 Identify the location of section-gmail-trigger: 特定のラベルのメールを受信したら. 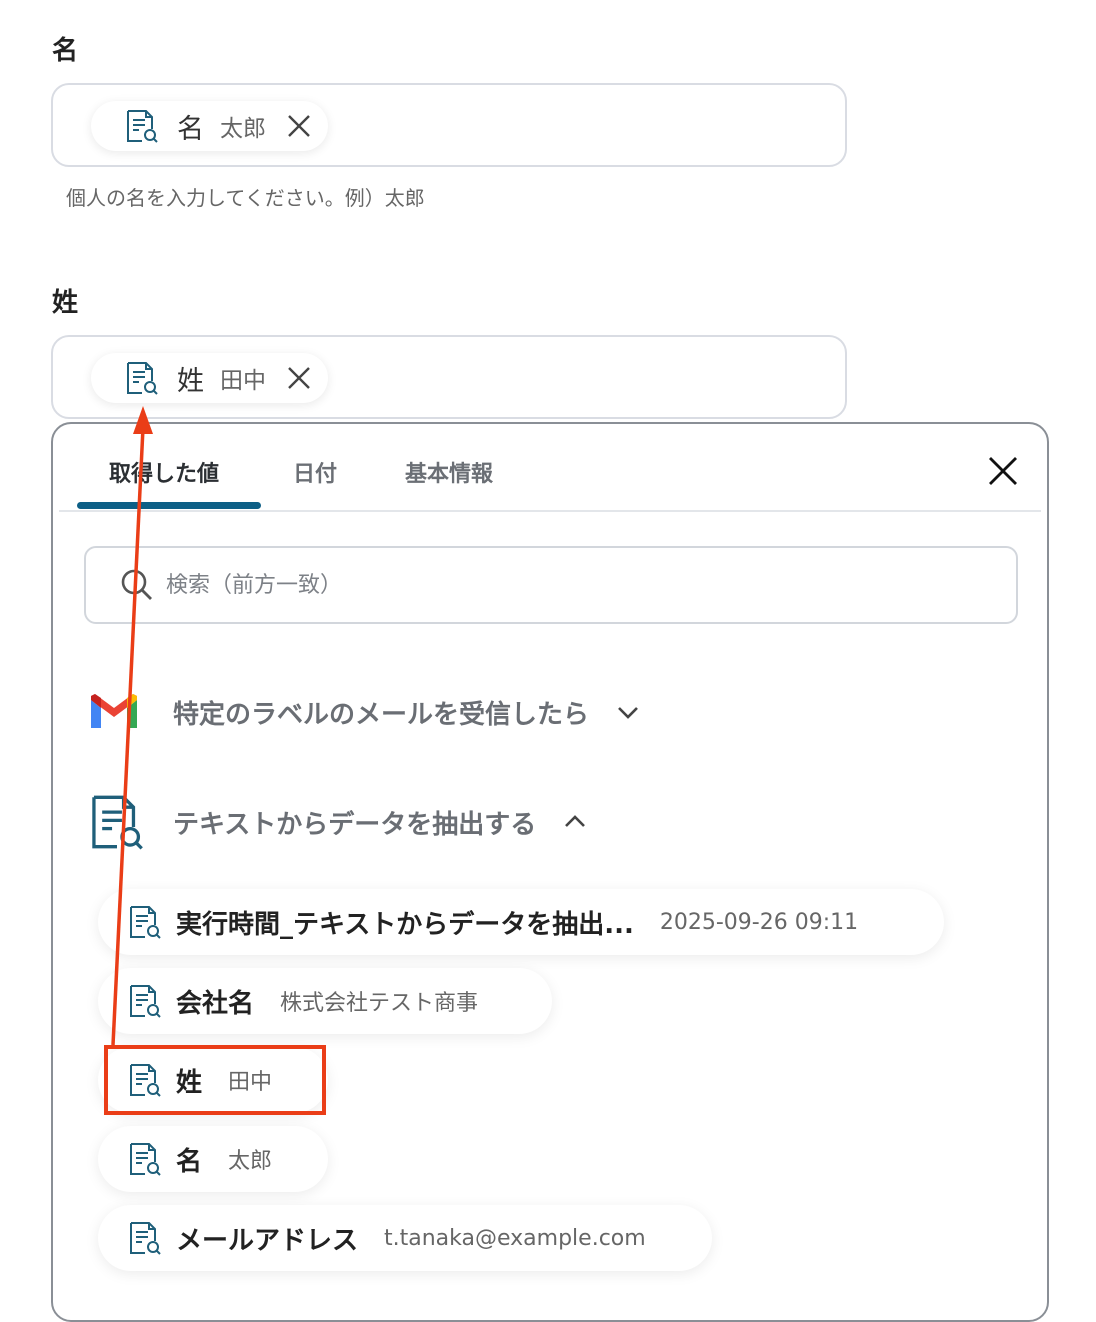
(365, 712).